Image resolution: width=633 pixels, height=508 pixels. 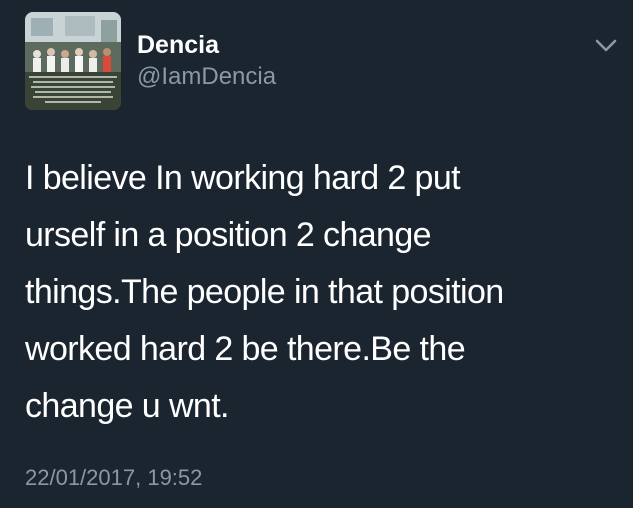 I want to click on chevron-down-icon, so click(x=606, y=45).